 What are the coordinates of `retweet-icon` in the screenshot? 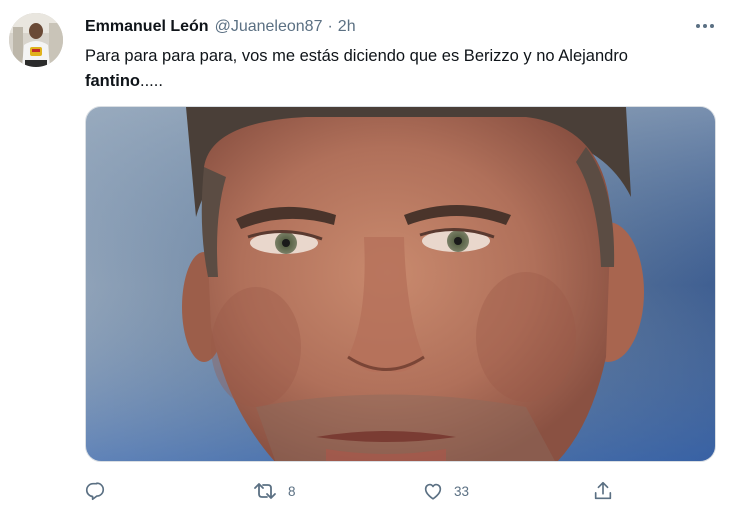 It's located at (265, 491).